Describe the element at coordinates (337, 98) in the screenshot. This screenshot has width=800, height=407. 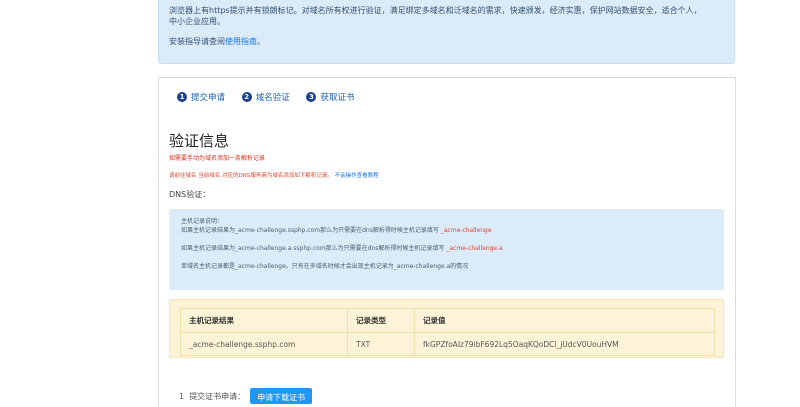
I see `step-label-get-cert: 获取证书` at that location.